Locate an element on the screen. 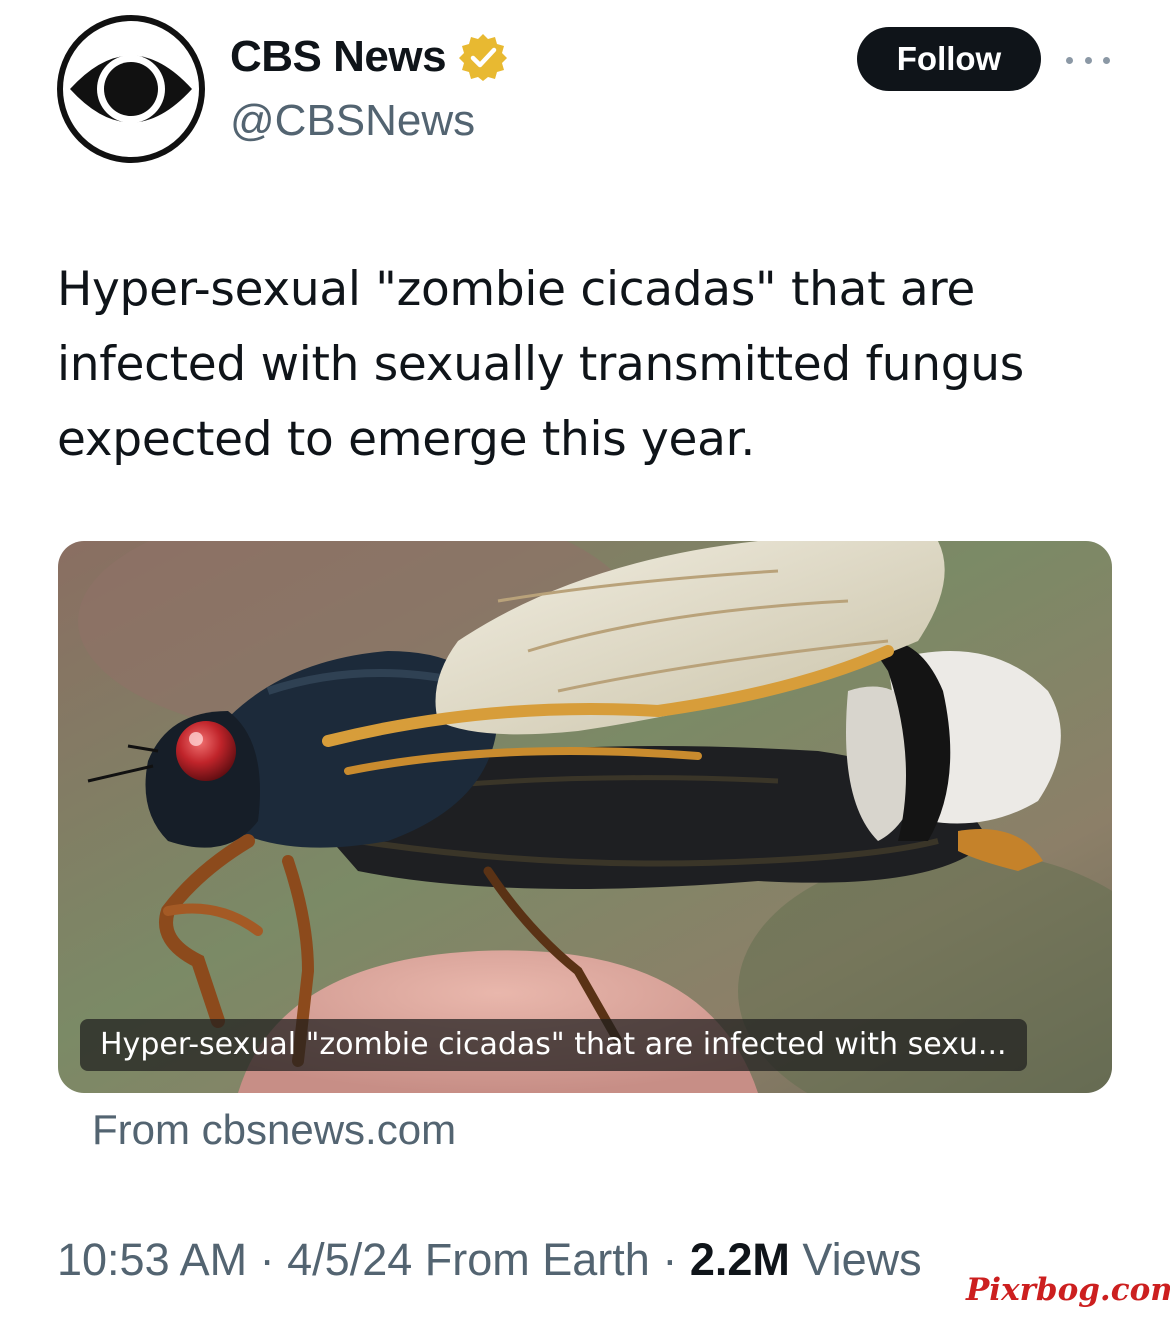 This screenshot has width=1170, height=1324. more-dots-icon is located at coordinates (1088, 60).